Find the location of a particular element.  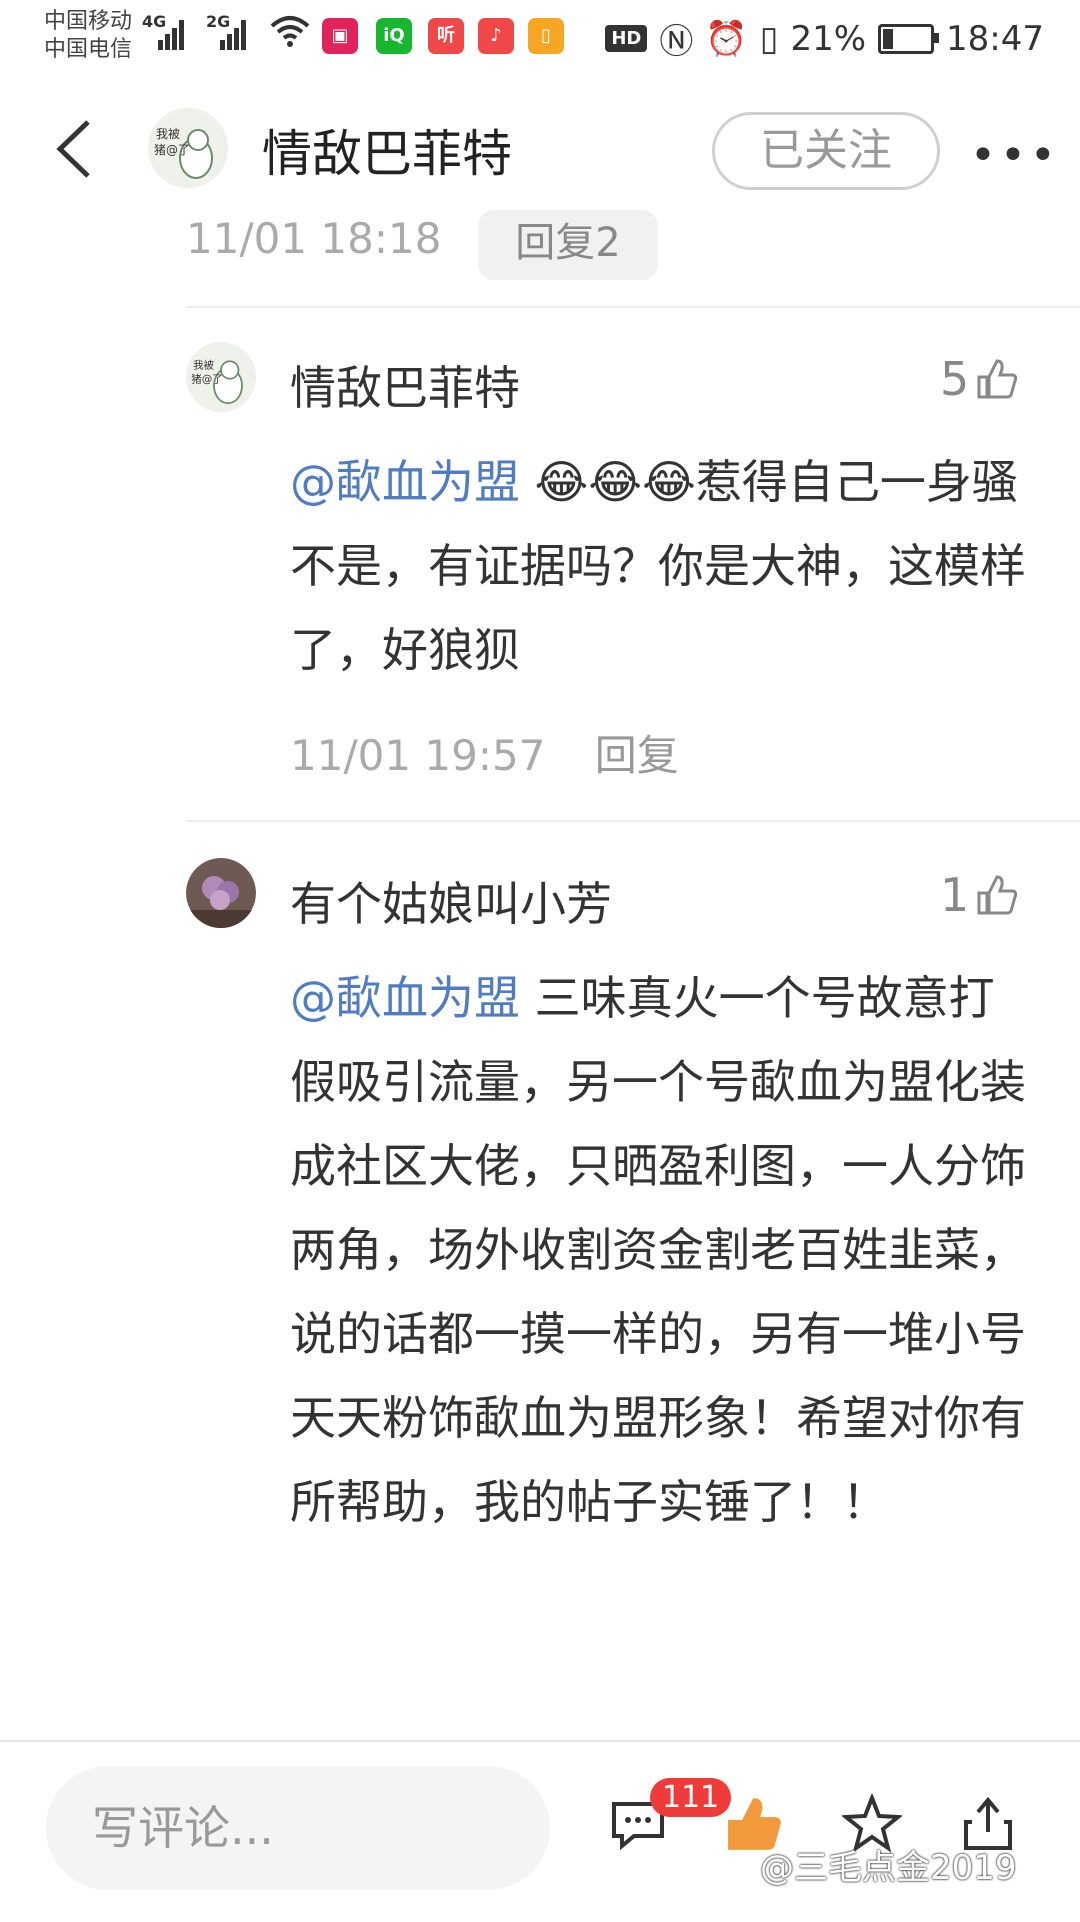

nfc-icon: Ⓝ is located at coordinates (676, 42).